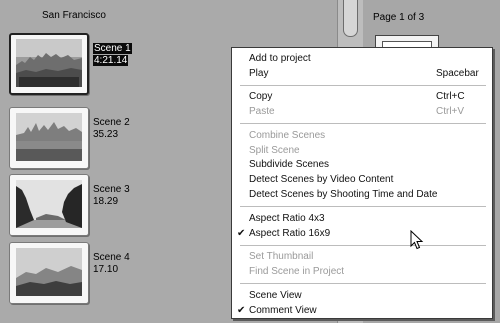 The image size is (500, 323). Describe the element at coordinates (106, 134) in the screenshot. I see `scene-duration: 35.23` at that location.